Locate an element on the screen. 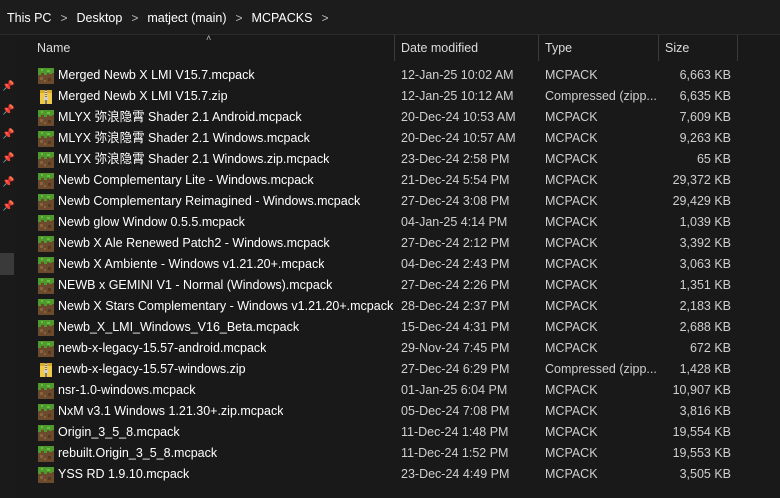 This screenshot has width=780, height=498. file-name-cell: Newb_X_LMI_Windows_V16_Beta.mcpack is located at coordinates (216, 327).